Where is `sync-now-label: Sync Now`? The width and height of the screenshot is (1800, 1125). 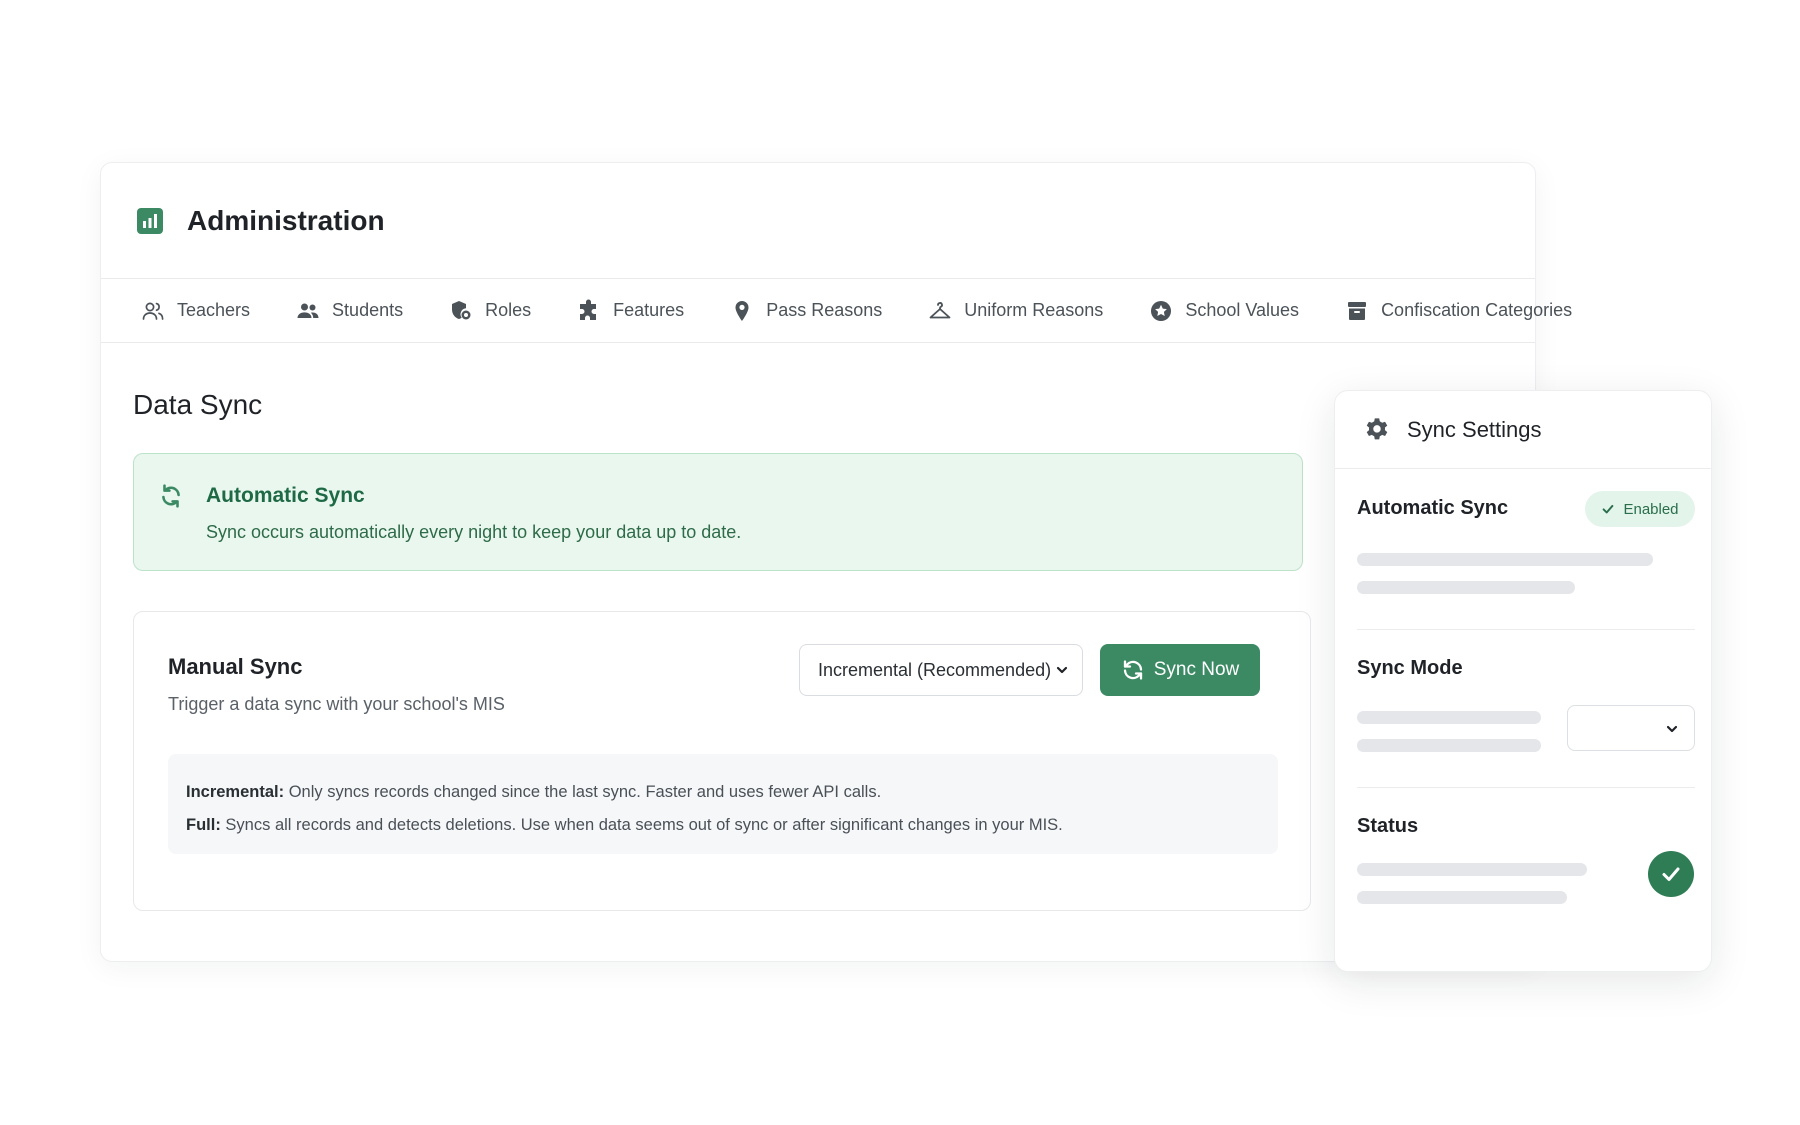 sync-now-label: Sync Now is located at coordinates (1196, 669).